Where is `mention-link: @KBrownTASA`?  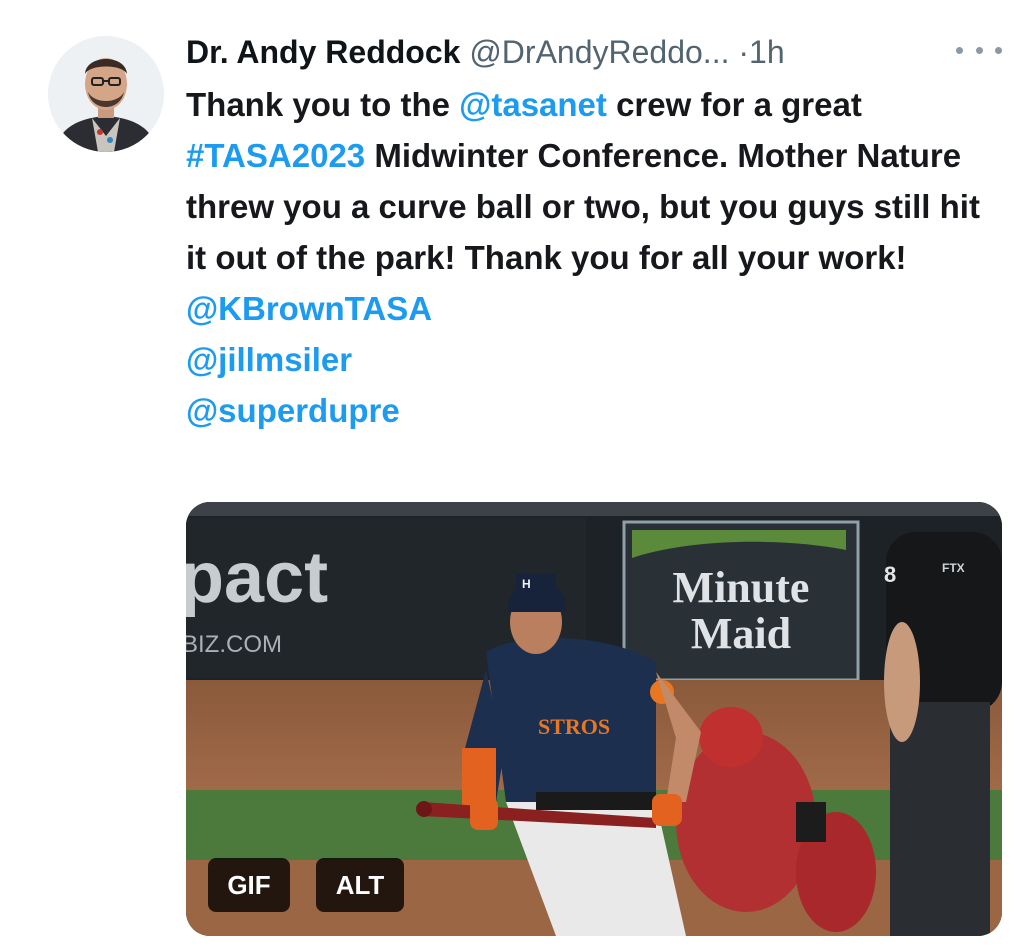 mention-link: @KBrownTASA is located at coordinates (596, 308).